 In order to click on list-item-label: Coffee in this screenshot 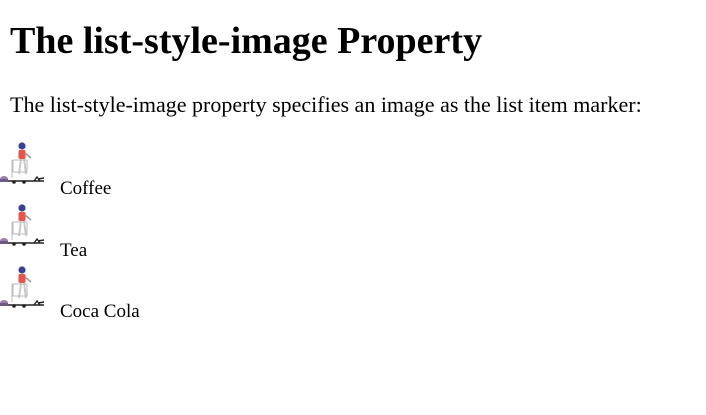, I will do `click(86, 188)`.